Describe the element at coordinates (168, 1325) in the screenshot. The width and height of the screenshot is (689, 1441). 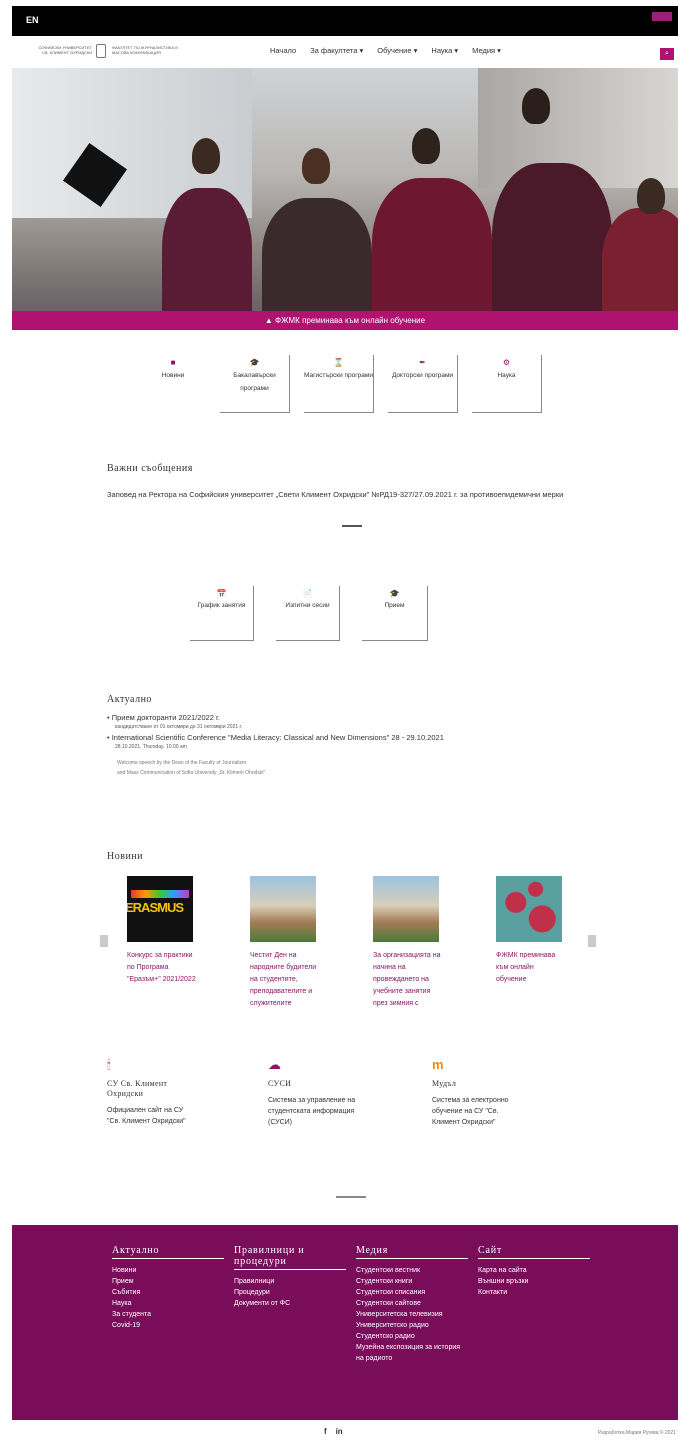
I see `footer-link: Covid-19` at that location.